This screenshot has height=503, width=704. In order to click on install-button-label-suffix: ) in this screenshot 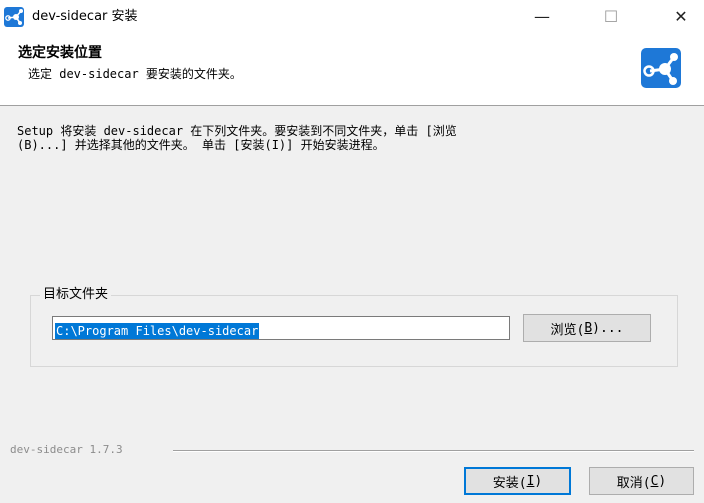, I will do `click(538, 481)`.